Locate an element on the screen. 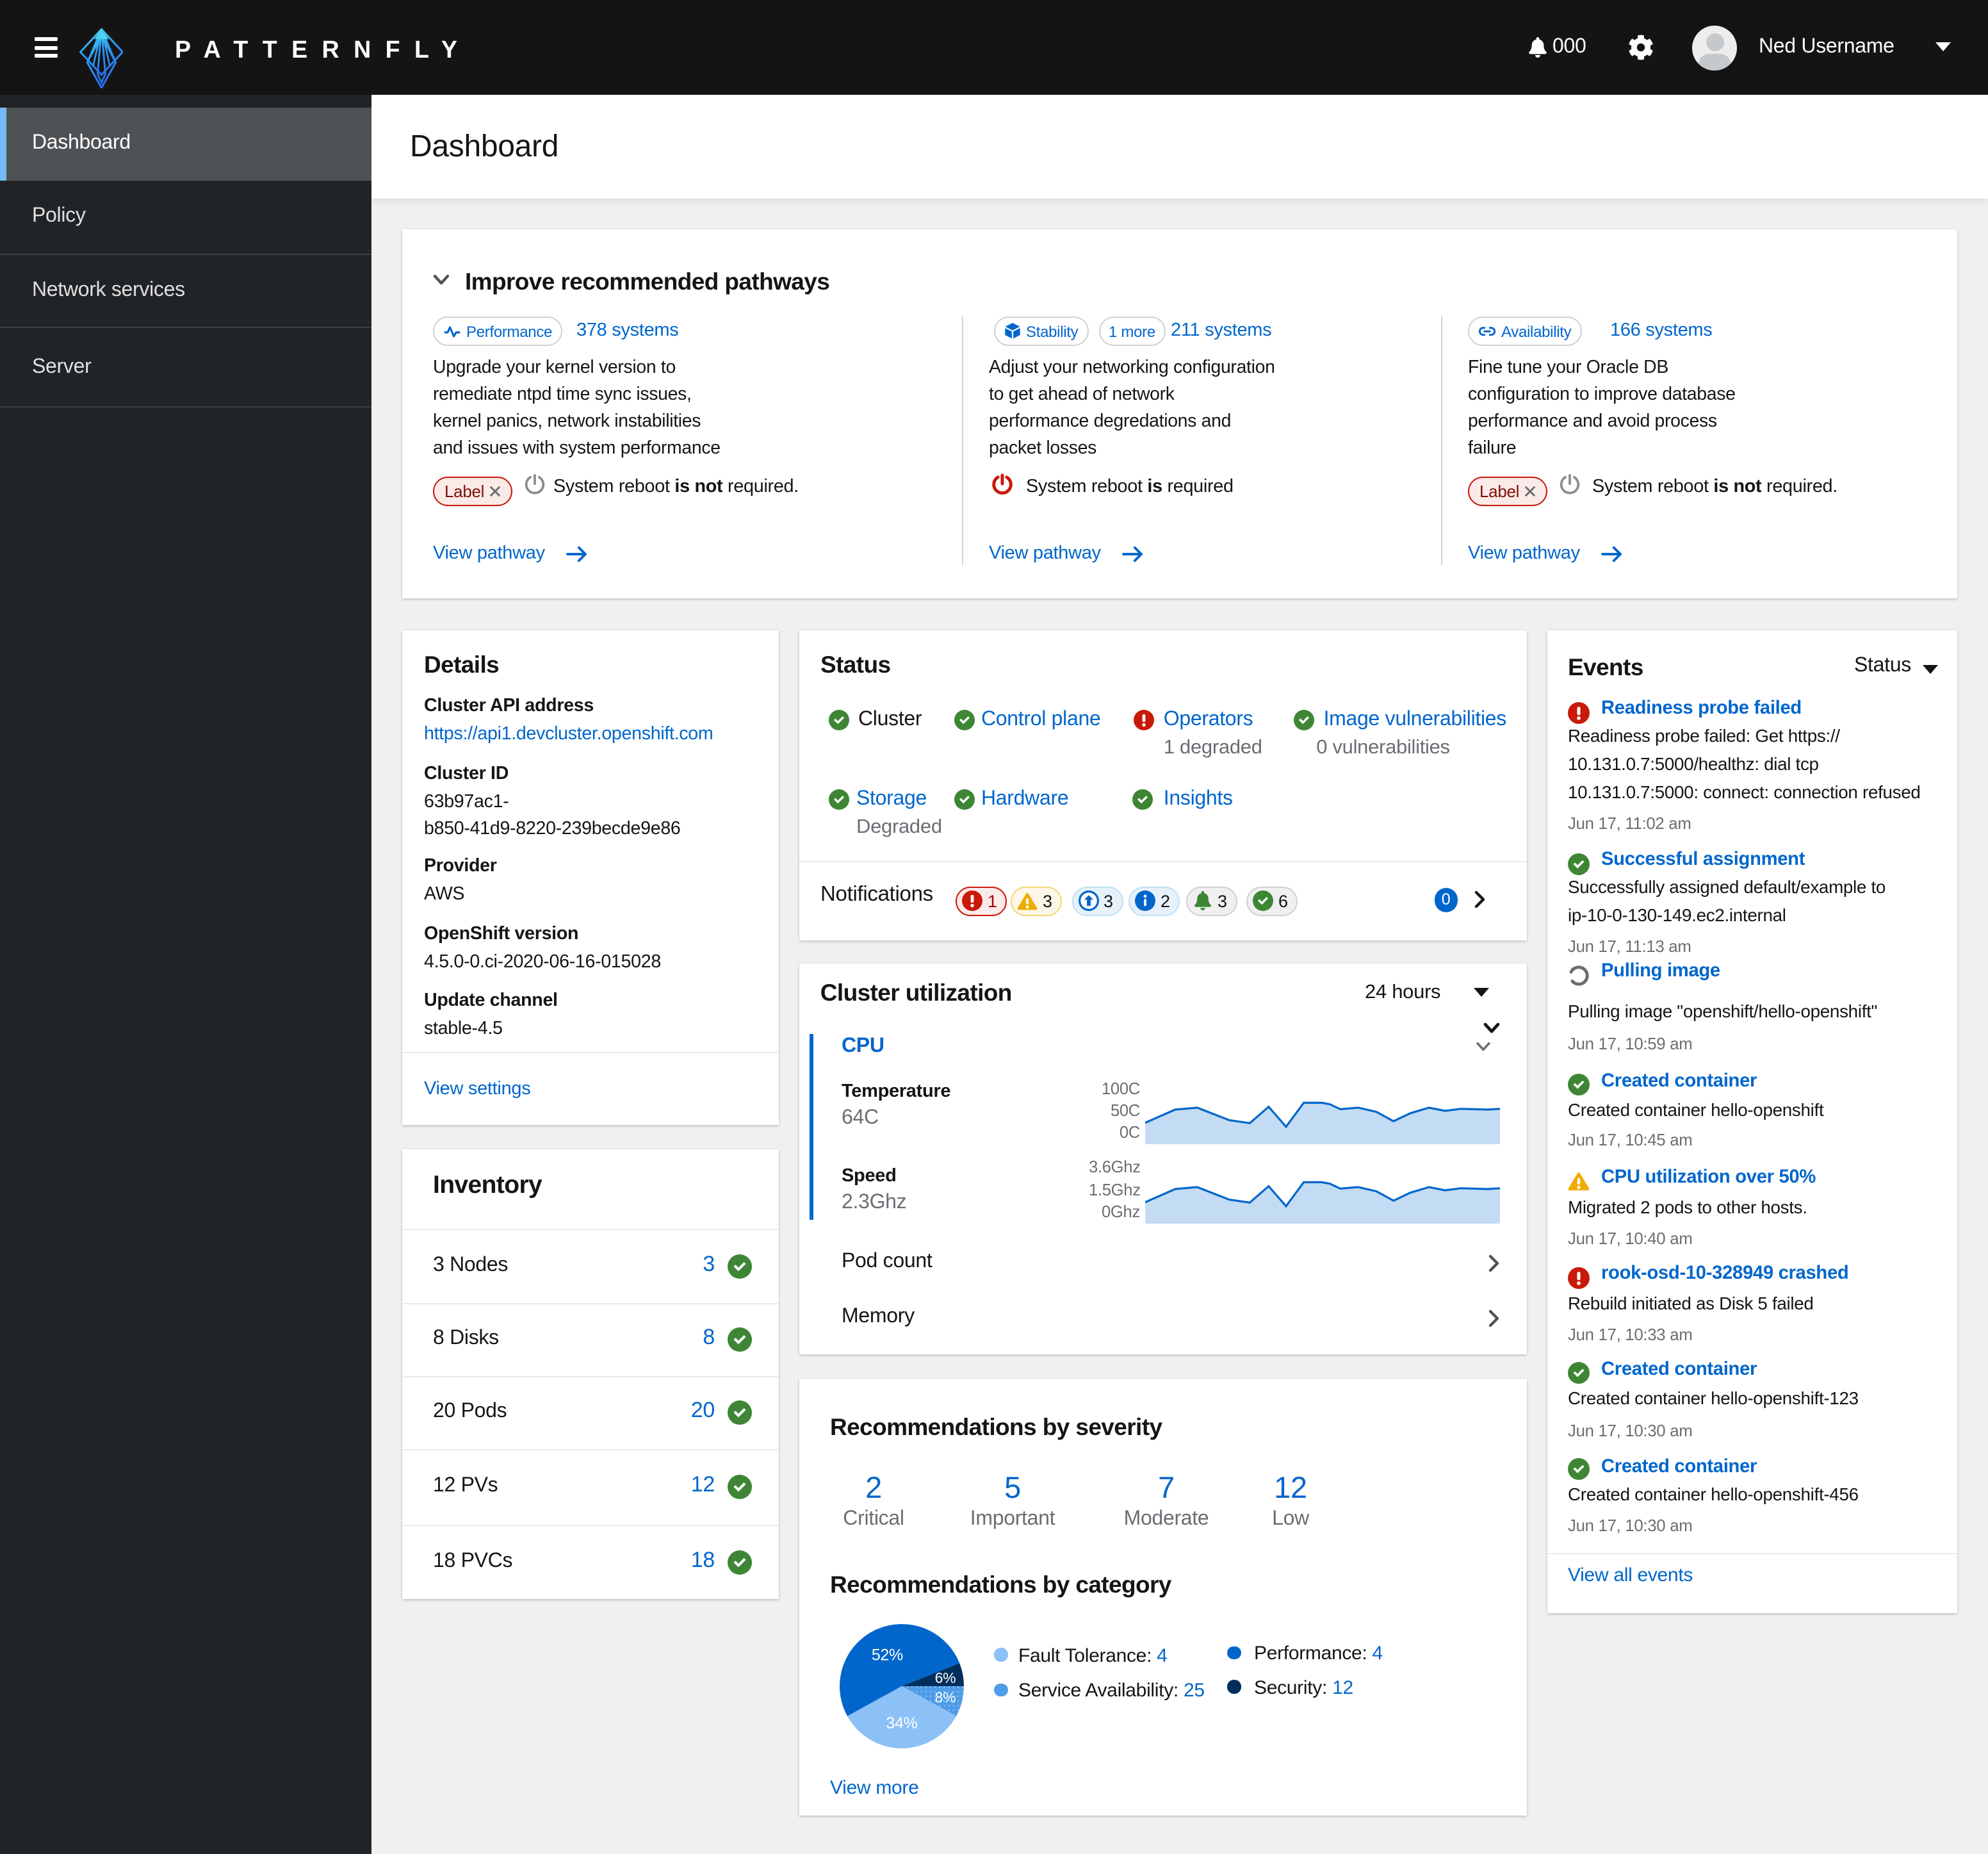  svg-text: 52% is located at coordinates (887, 1655).